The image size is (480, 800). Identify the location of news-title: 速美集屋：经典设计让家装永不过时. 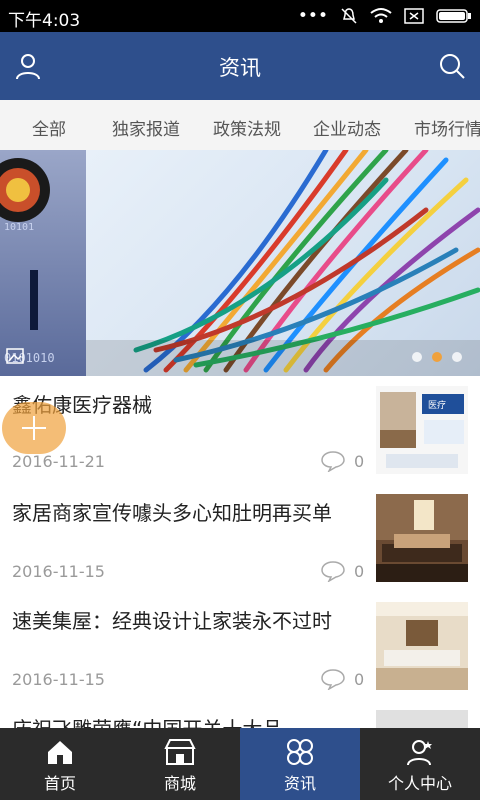
(172, 621).